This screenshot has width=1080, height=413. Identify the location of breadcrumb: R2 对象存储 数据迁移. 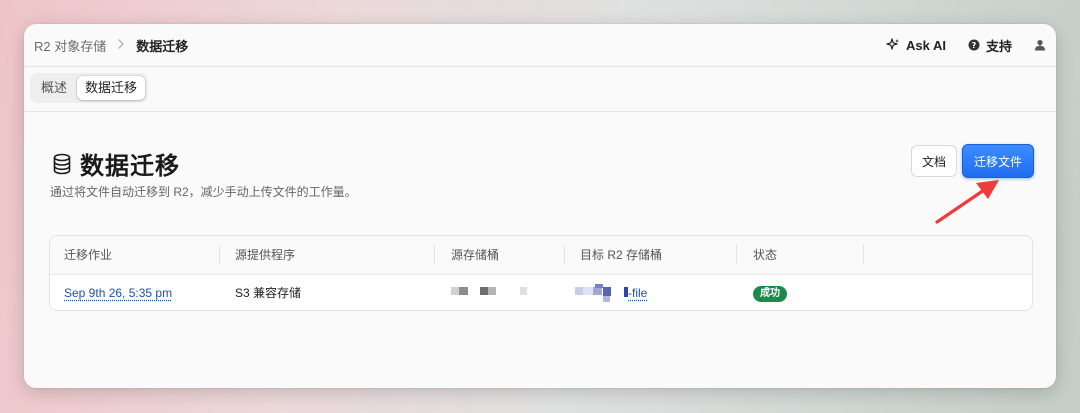
(111, 45).